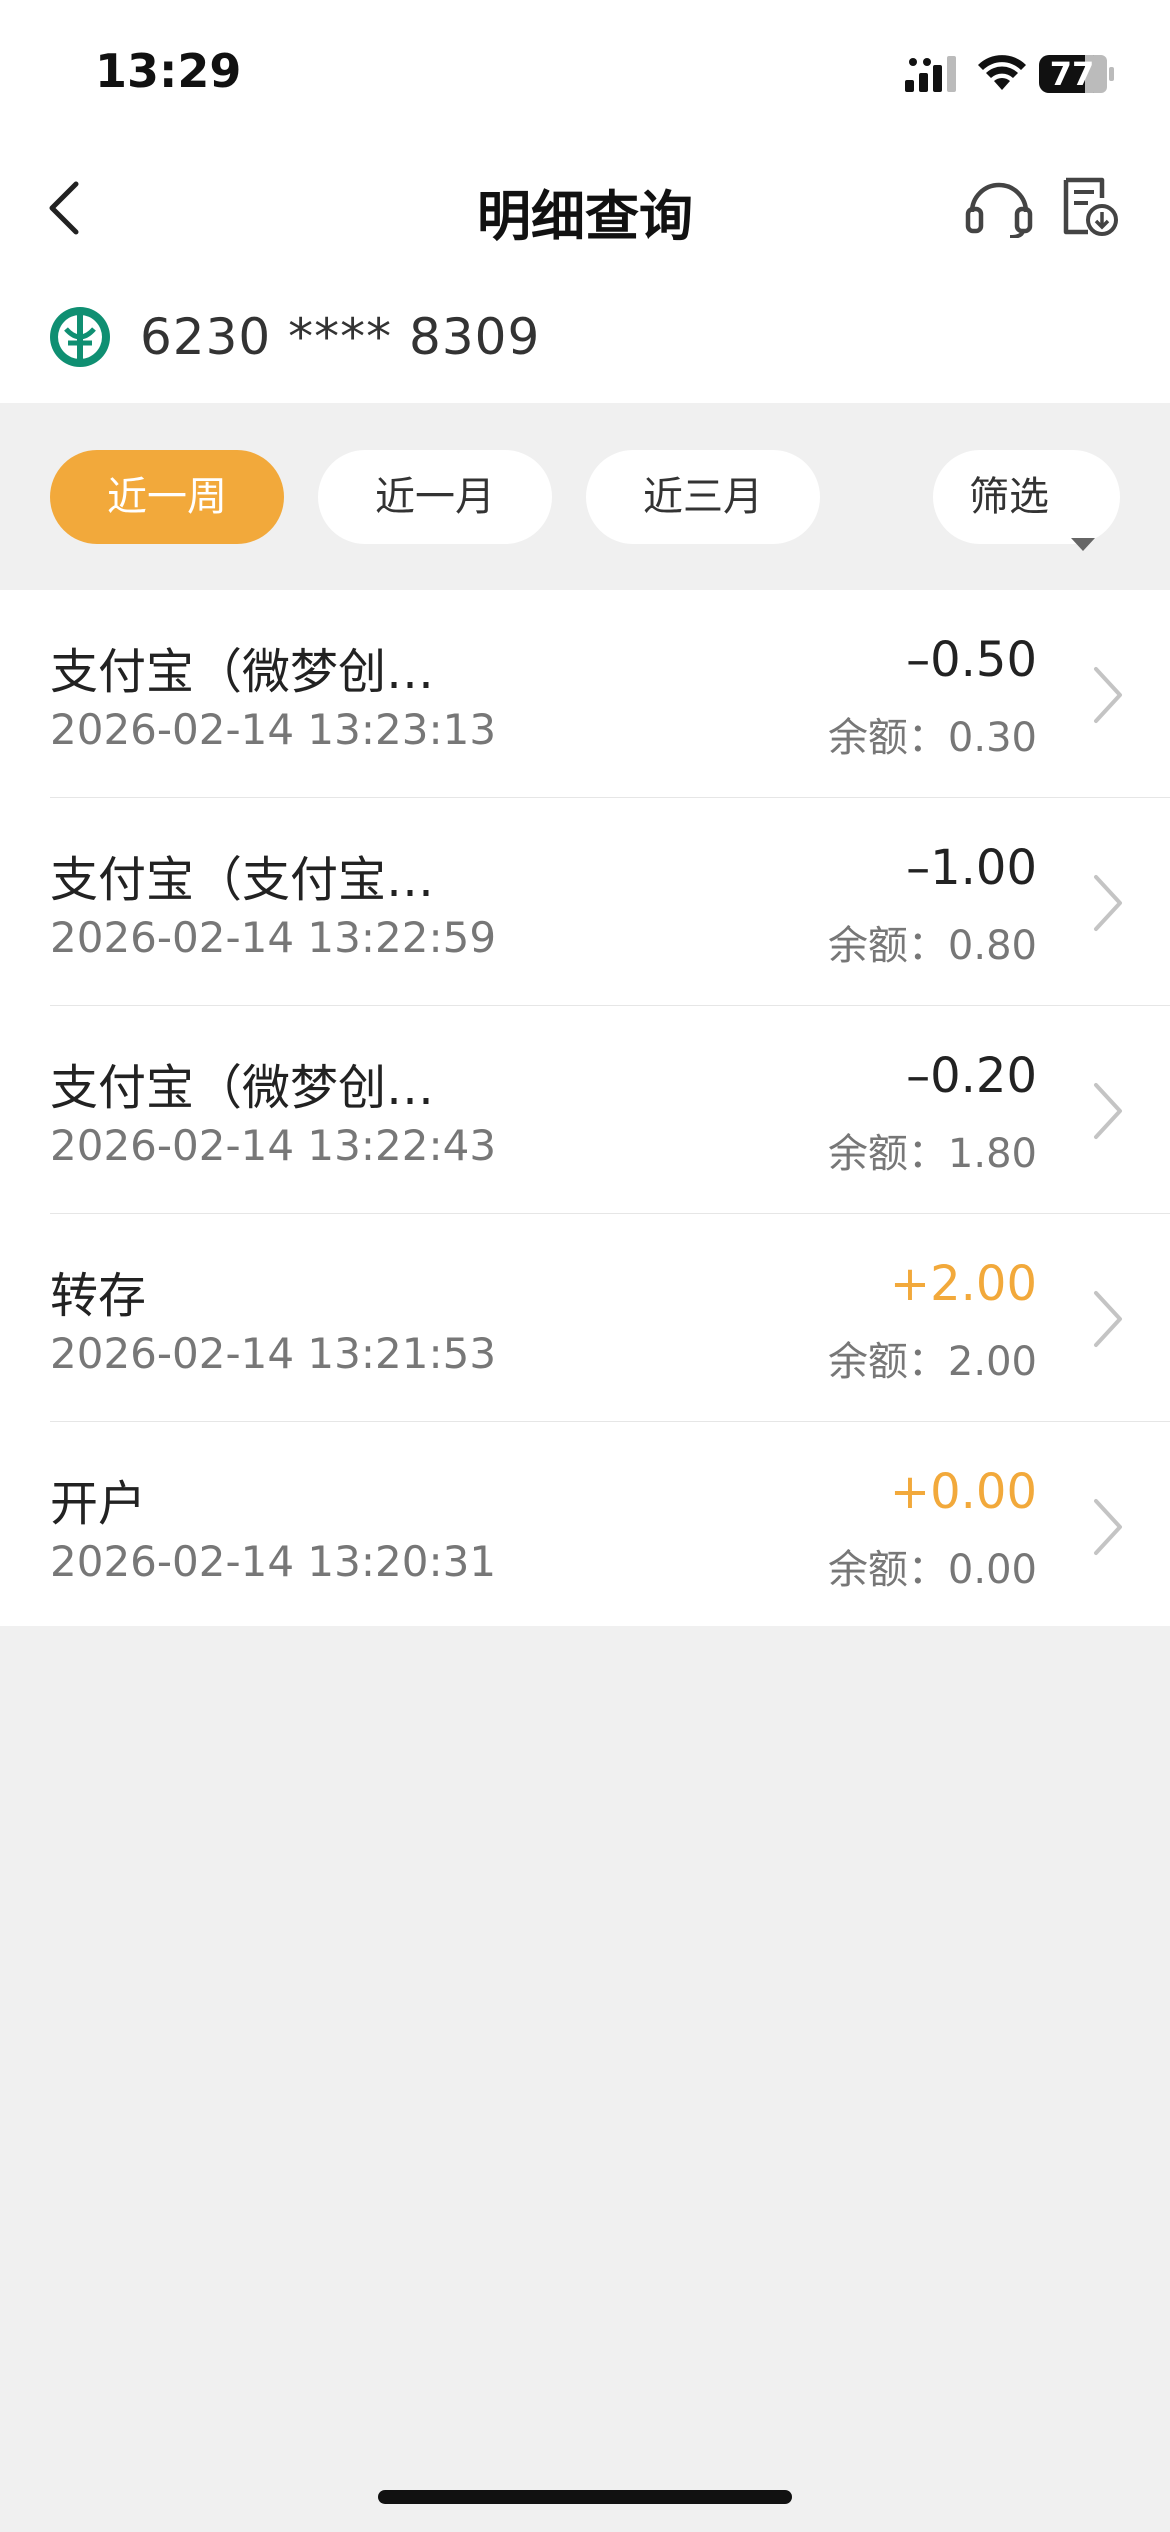 The width and height of the screenshot is (1170, 2532). I want to click on transaction-time: 2026-02-14 13:23:13, so click(273, 729).